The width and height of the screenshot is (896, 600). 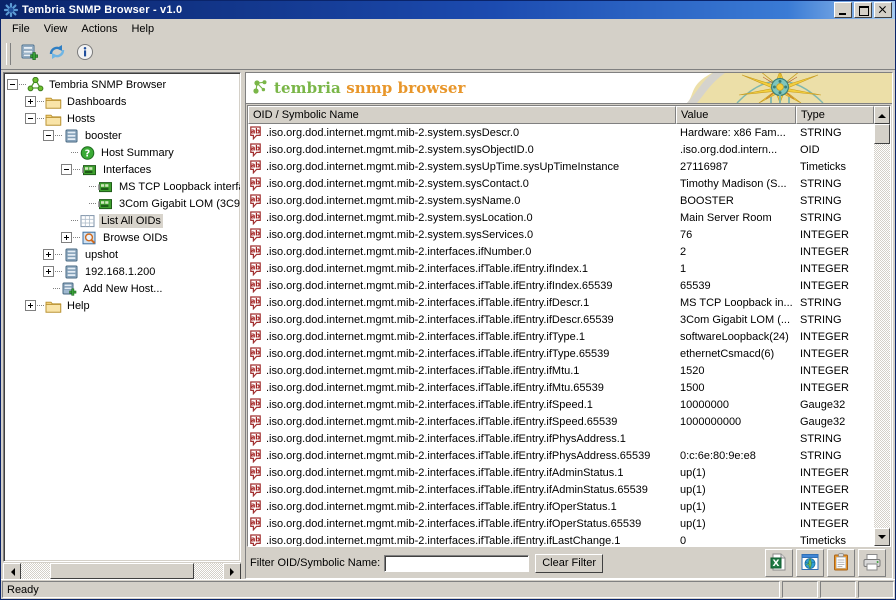 What do you see at coordinates (569, 563) in the screenshot?
I see `clear-filter-button: Clear Filter` at bounding box center [569, 563].